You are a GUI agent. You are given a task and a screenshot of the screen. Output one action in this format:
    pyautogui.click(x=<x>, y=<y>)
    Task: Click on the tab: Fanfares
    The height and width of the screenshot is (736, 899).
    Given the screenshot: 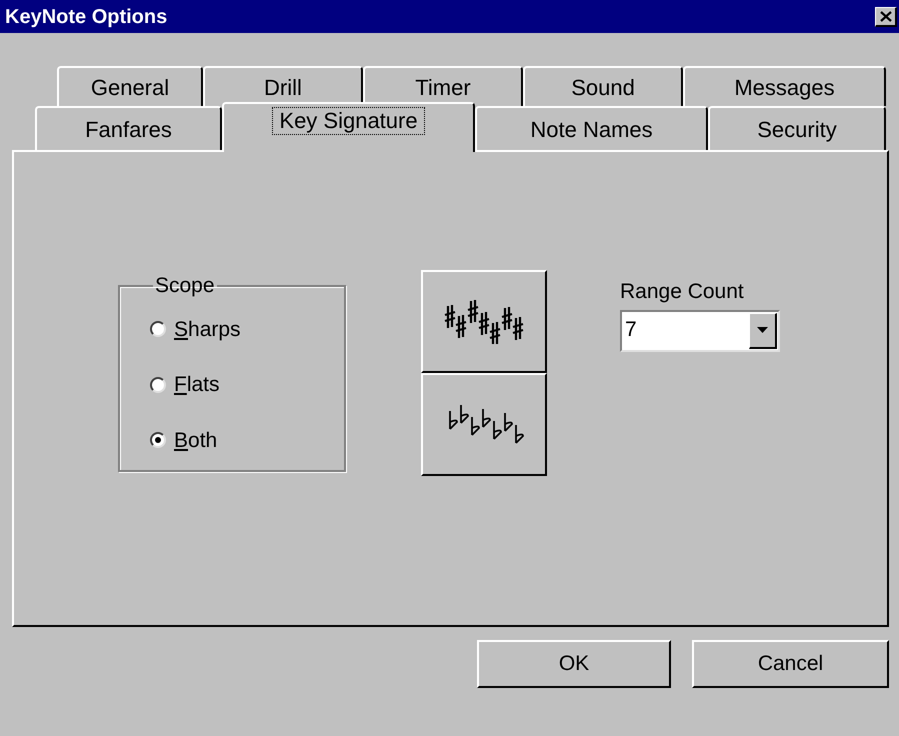 What is the action you would take?
    pyautogui.click(x=128, y=128)
    